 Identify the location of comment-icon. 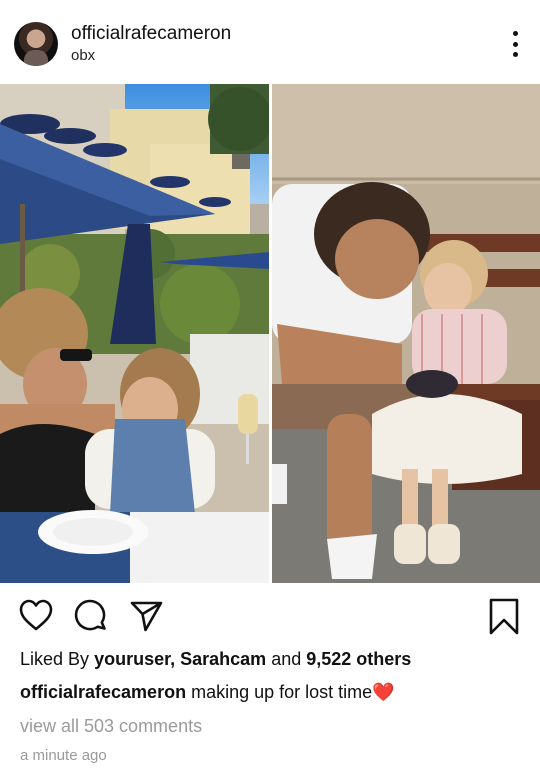
(91, 616).